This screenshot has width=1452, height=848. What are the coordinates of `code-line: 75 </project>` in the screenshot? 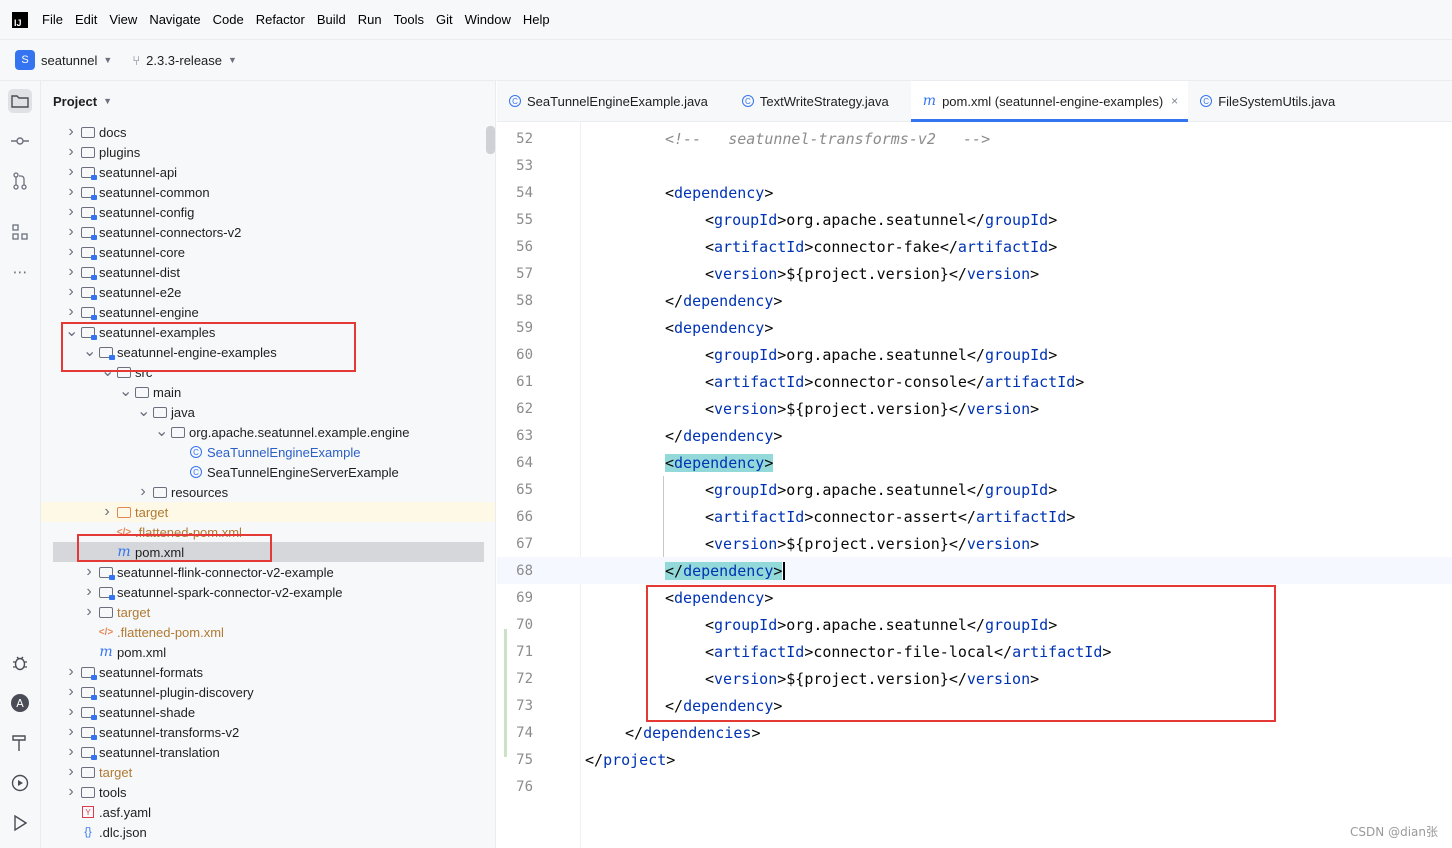 It's located at (974, 759).